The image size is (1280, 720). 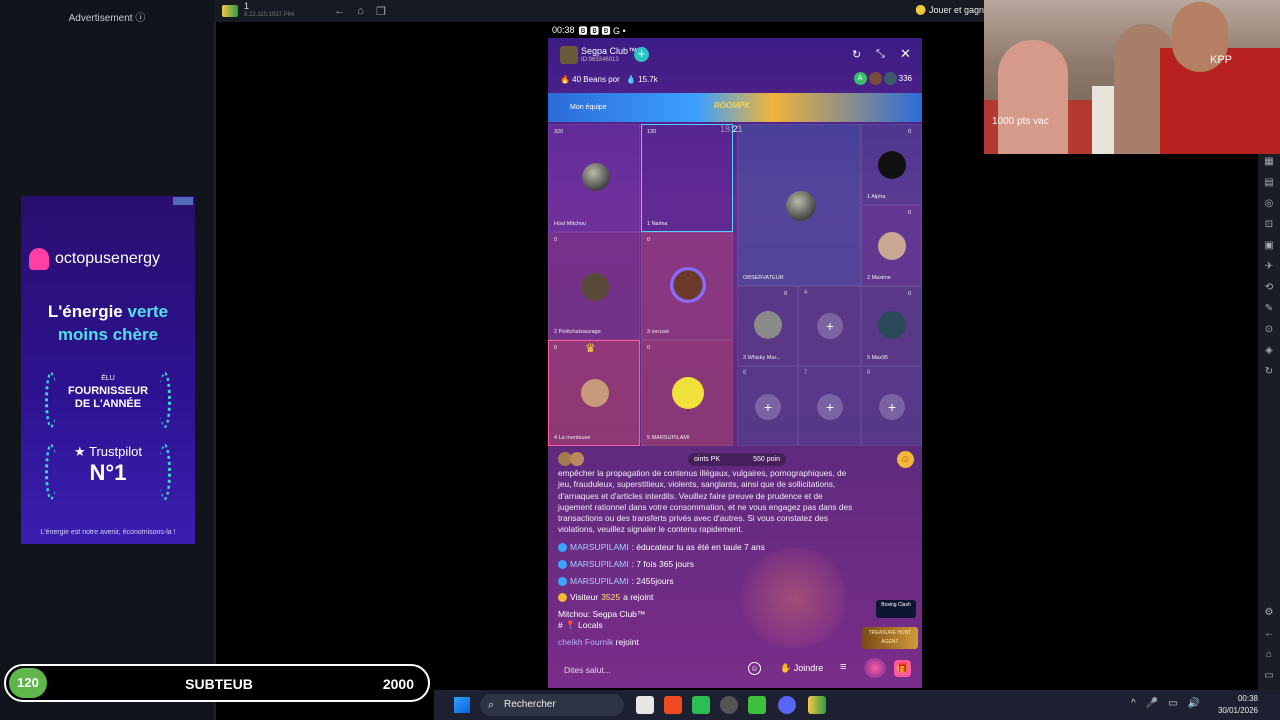 I want to click on settings-icon: ⚙, so click(x=1269, y=613).